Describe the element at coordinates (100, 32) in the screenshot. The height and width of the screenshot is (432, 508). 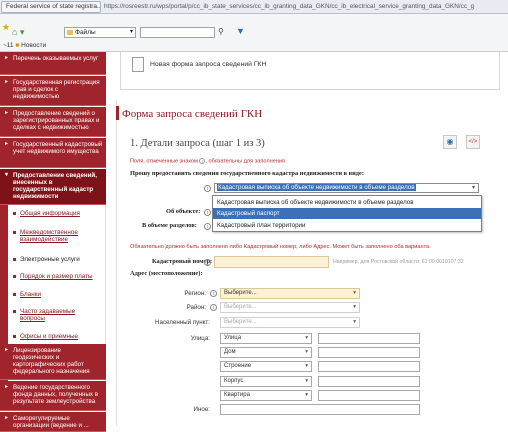
I see `folder-select: Файлы ▾` at that location.